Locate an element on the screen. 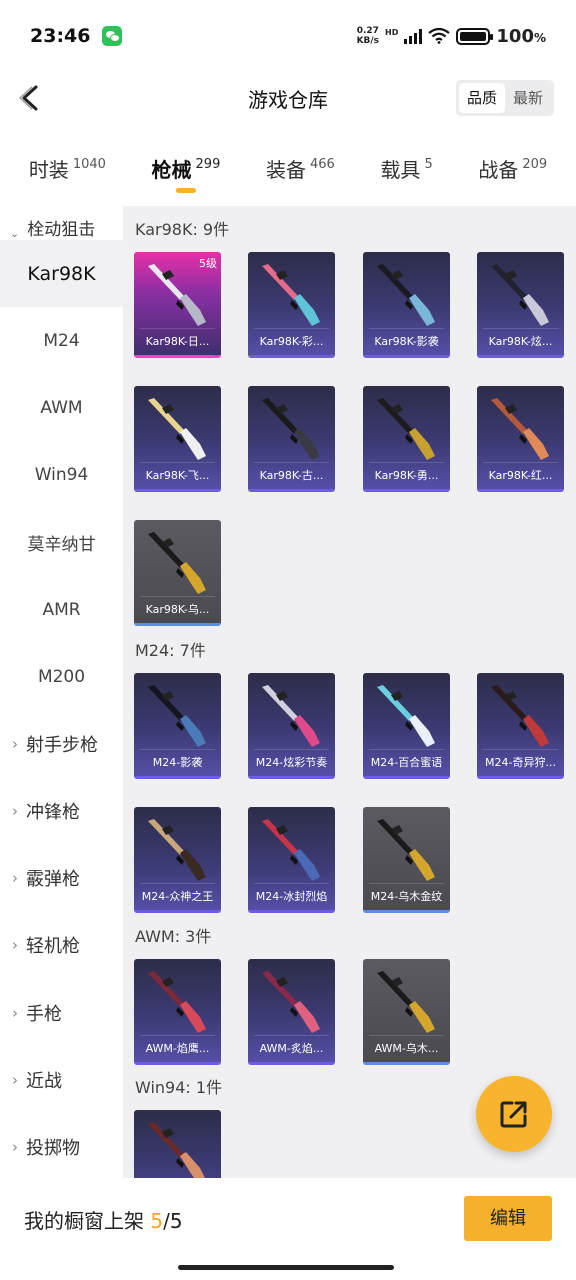  weapon-skin-card: M24-炫彩节奏 is located at coordinates (291, 726).